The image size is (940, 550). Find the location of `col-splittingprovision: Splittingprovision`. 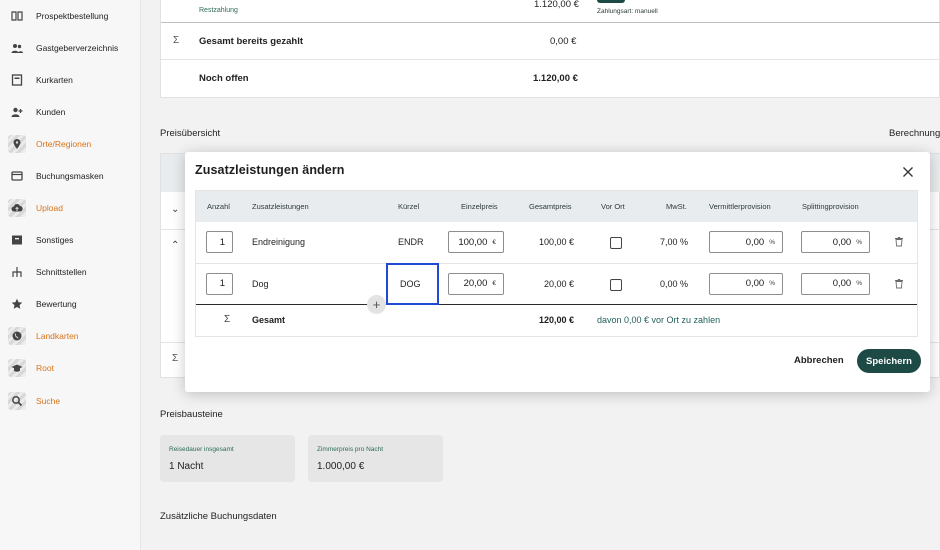

col-splittingprovision: Splittingprovision is located at coordinates (830, 206).